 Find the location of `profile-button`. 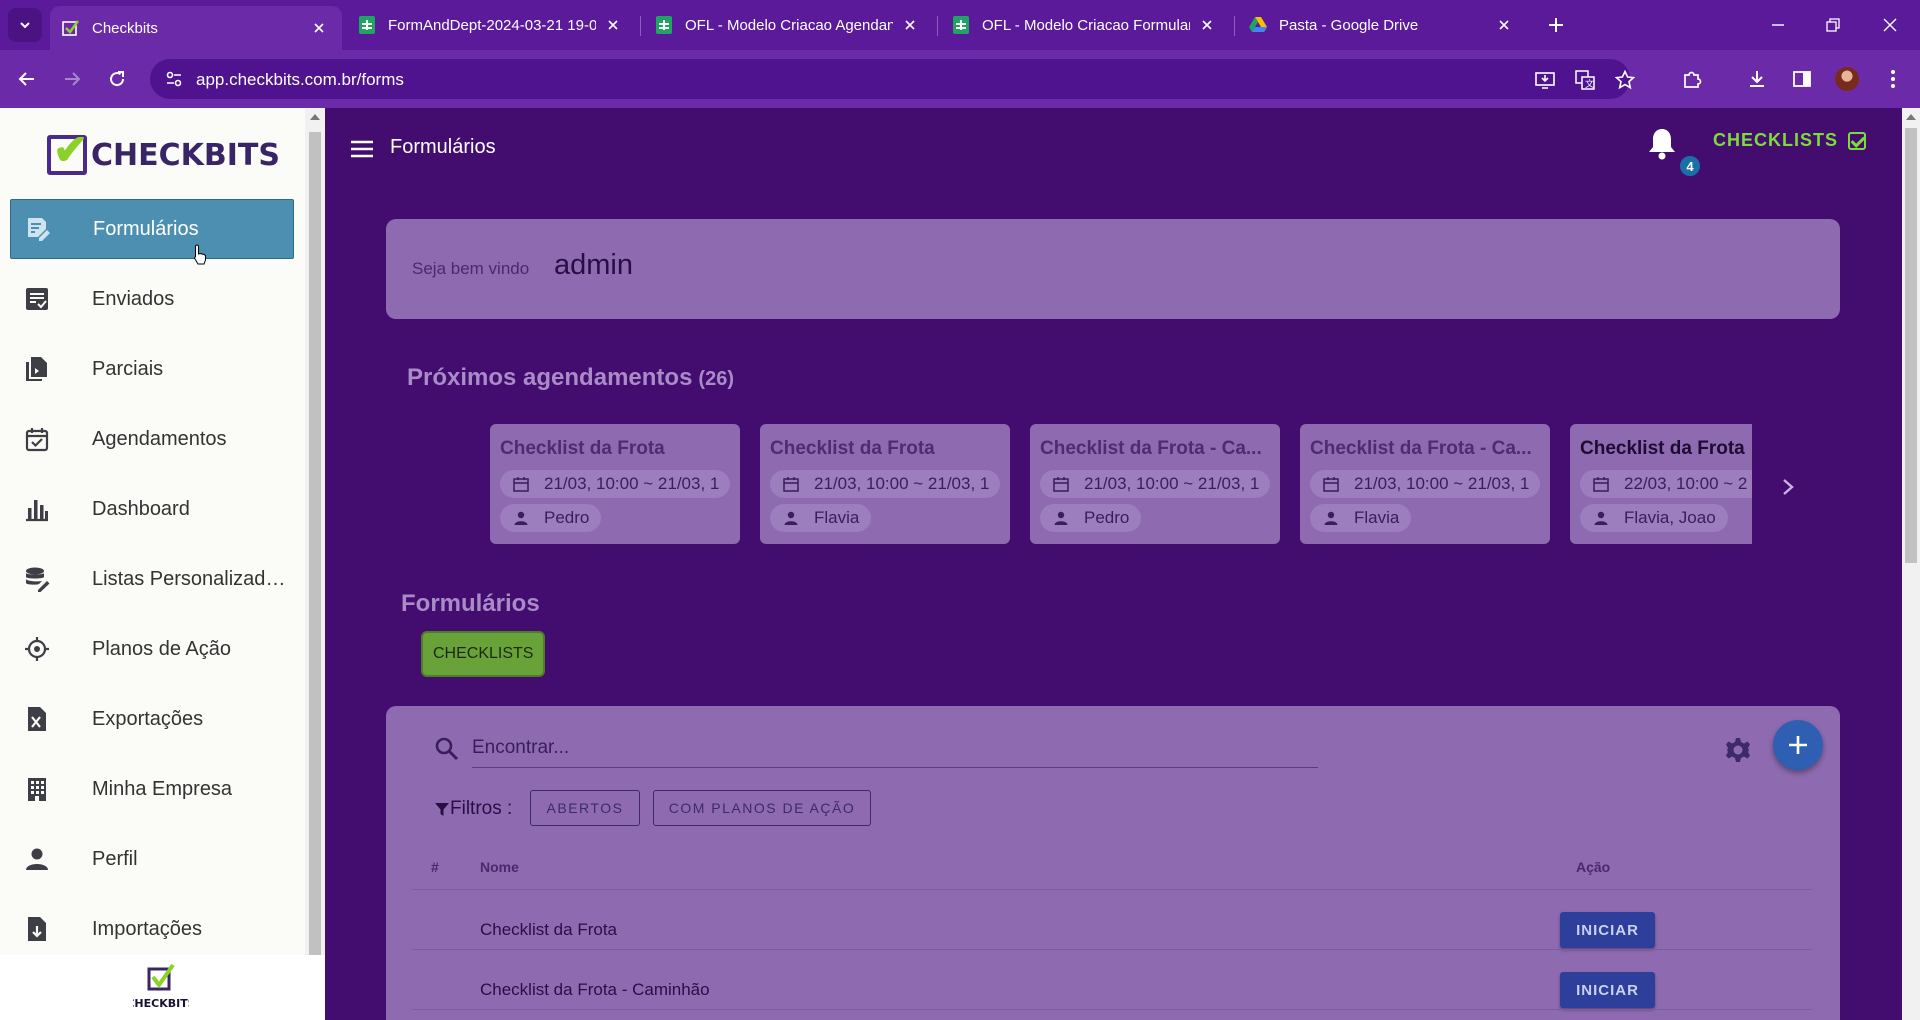

profile-button is located at coordinates (1847, 79).